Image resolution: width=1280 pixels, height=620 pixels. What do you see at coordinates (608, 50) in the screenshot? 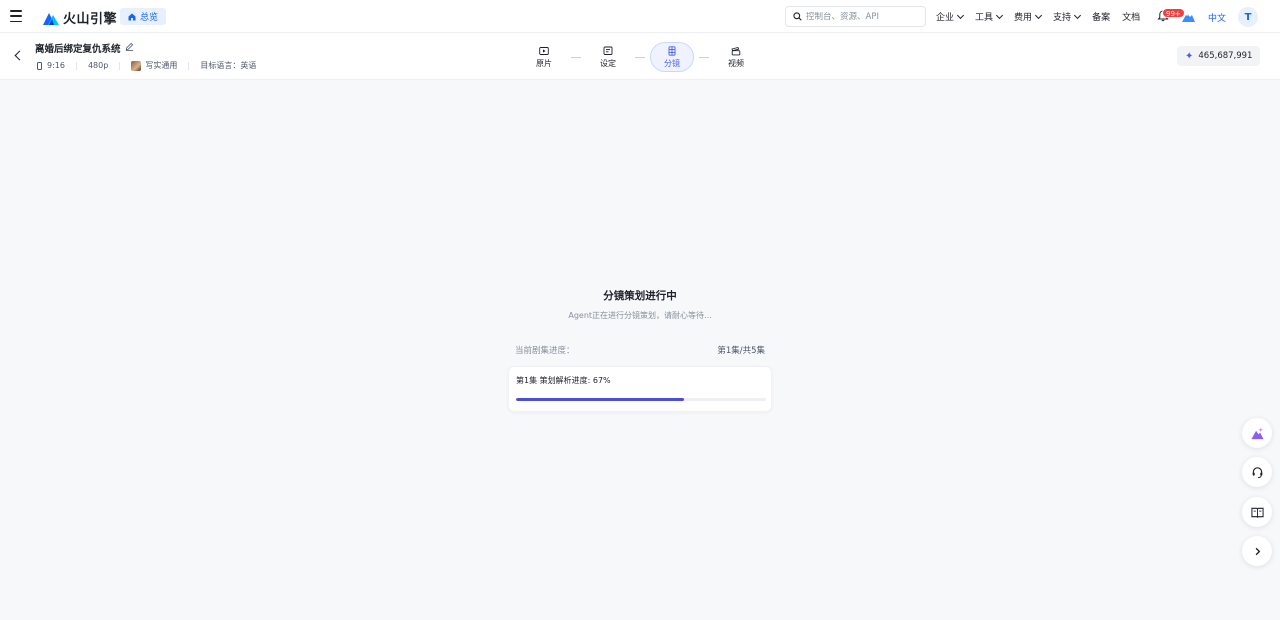
I see `settings-doc-icon` at bounding box center [608, 50].